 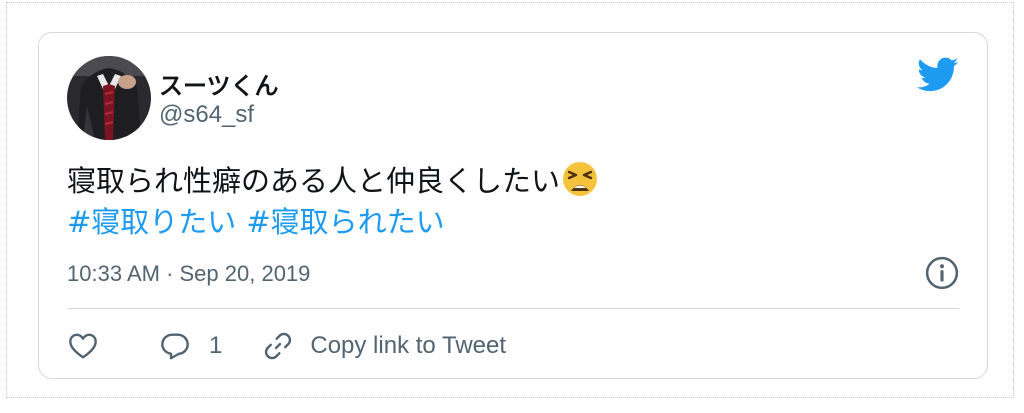 I want to click on reply-icon, so click(x=175, y=346).